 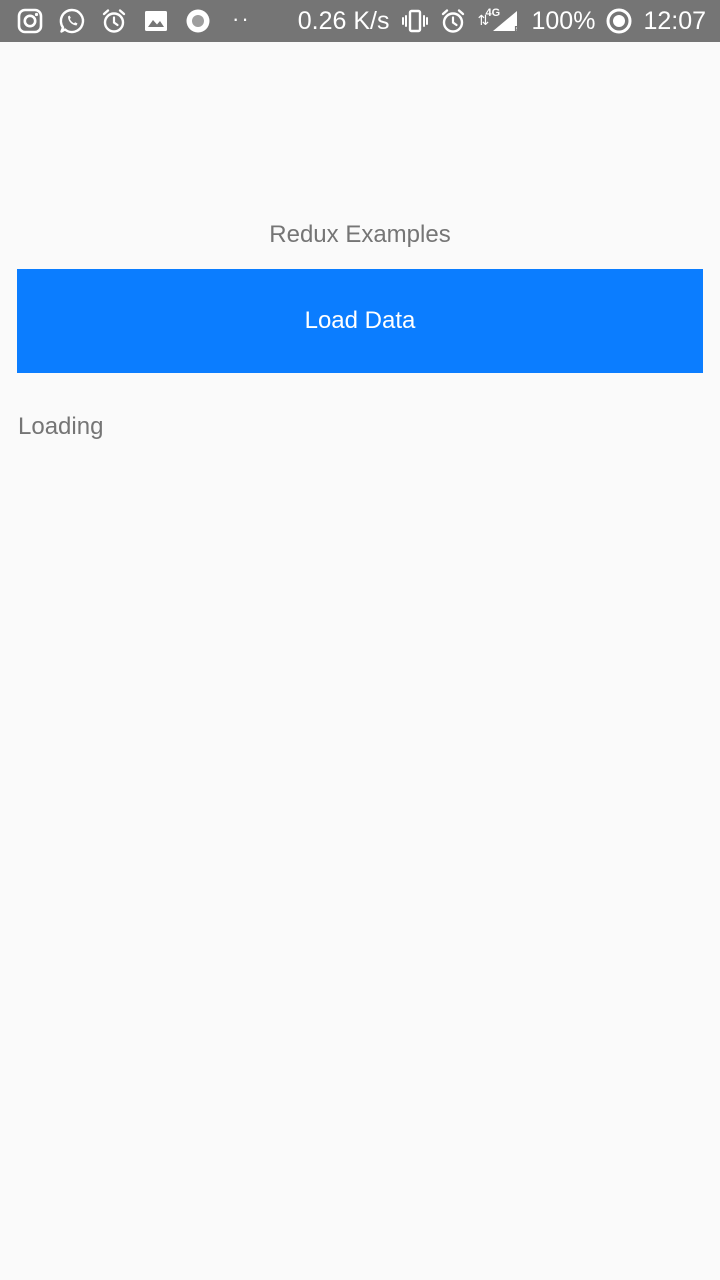 What do you see at coordinates (563, 20) in the screenshot?
I see `battery-percentage: 100%` at bounding box center [563, 20].